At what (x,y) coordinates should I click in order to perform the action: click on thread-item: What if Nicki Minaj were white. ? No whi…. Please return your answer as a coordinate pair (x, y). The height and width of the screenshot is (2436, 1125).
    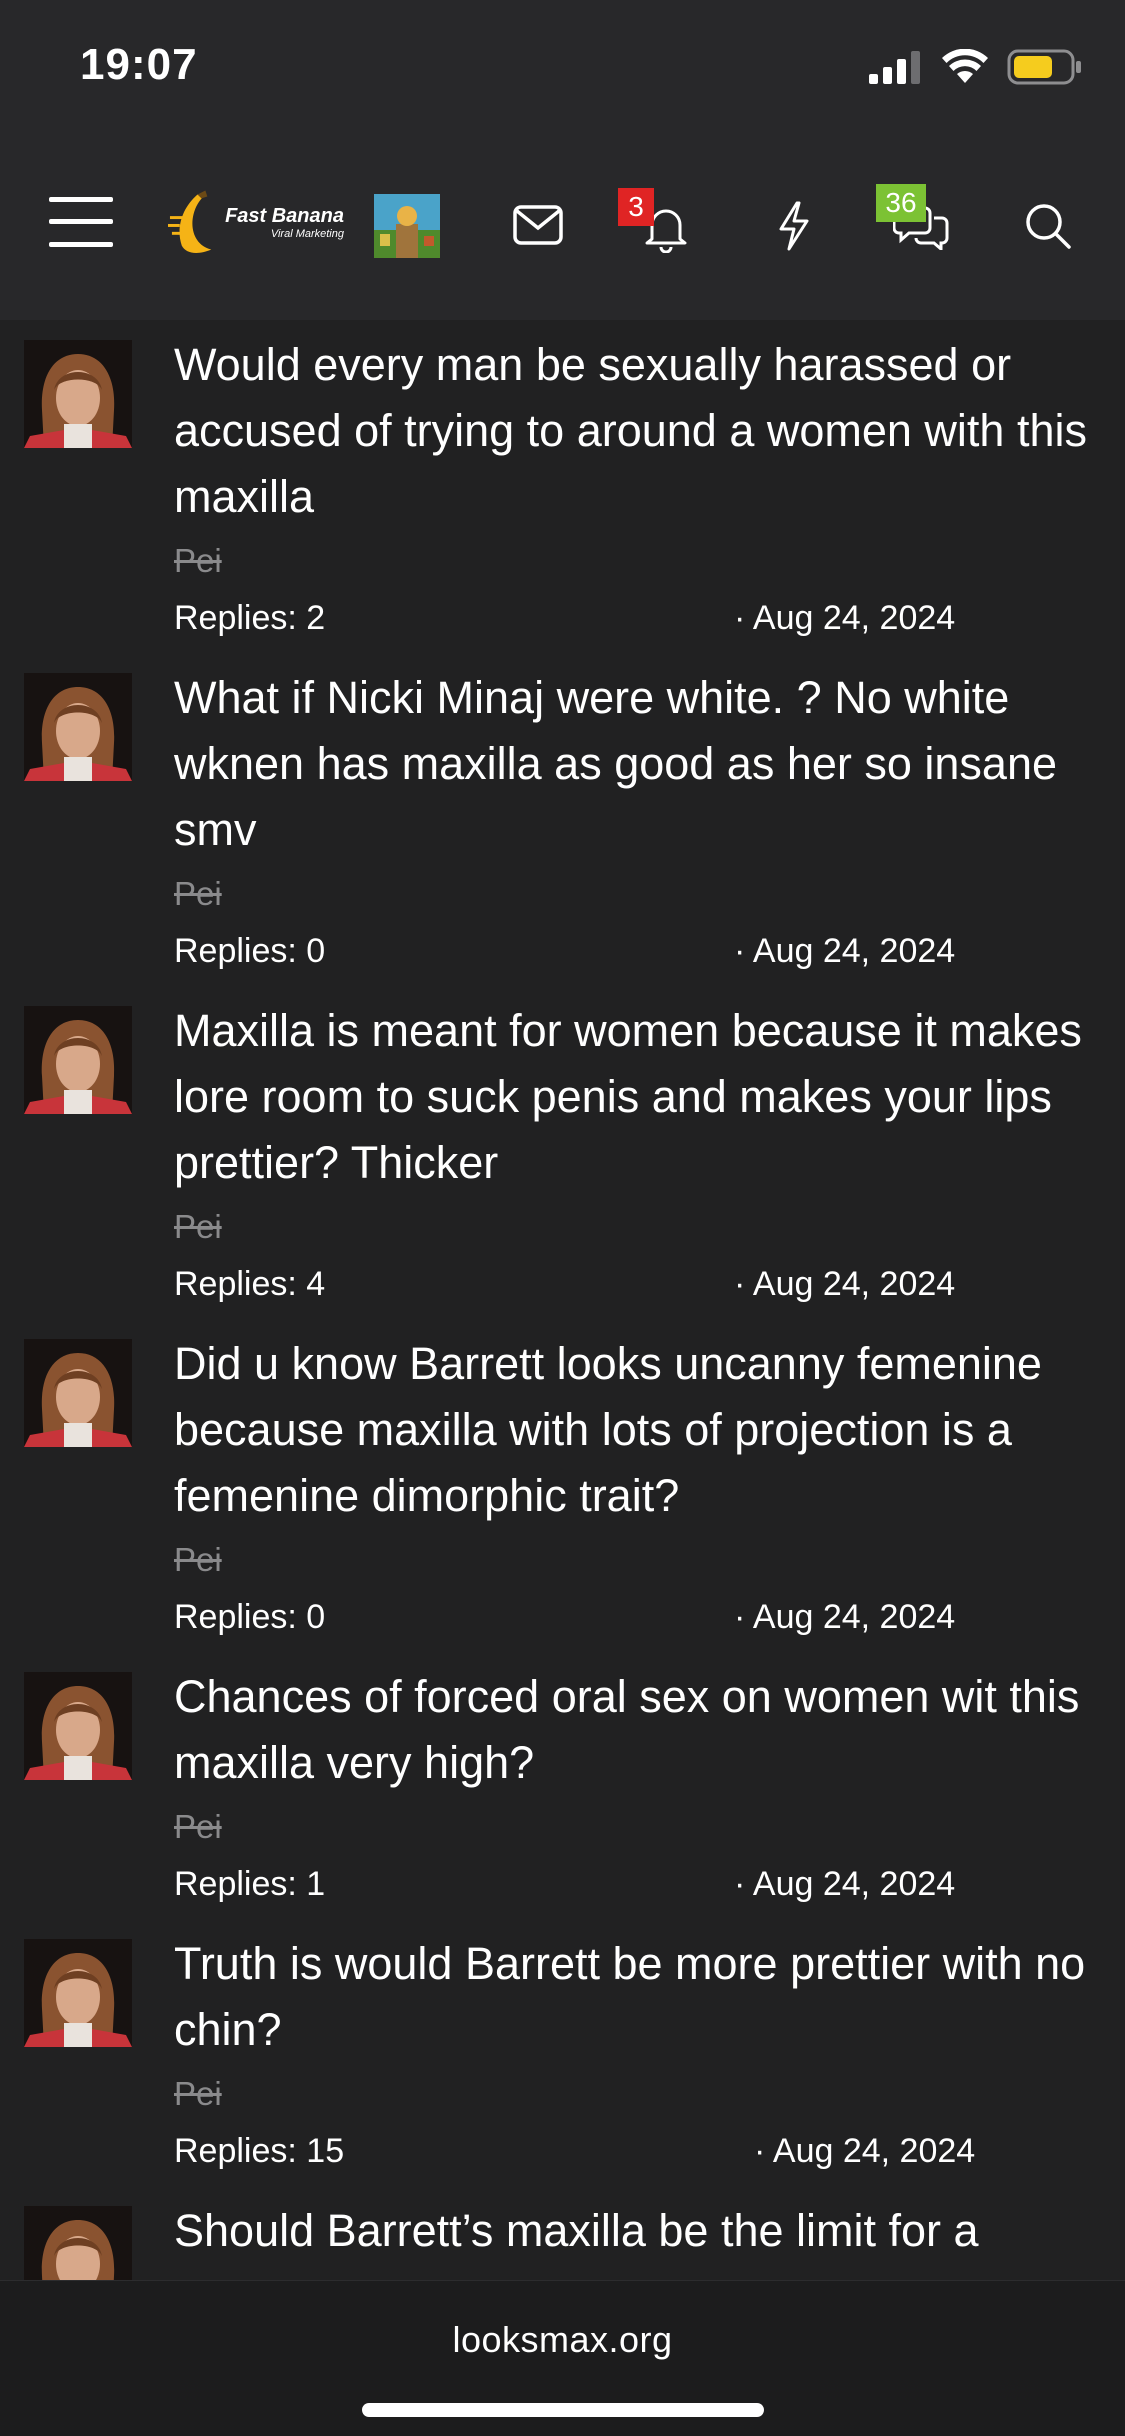
    Looking at the image, I should click on (562, 825).